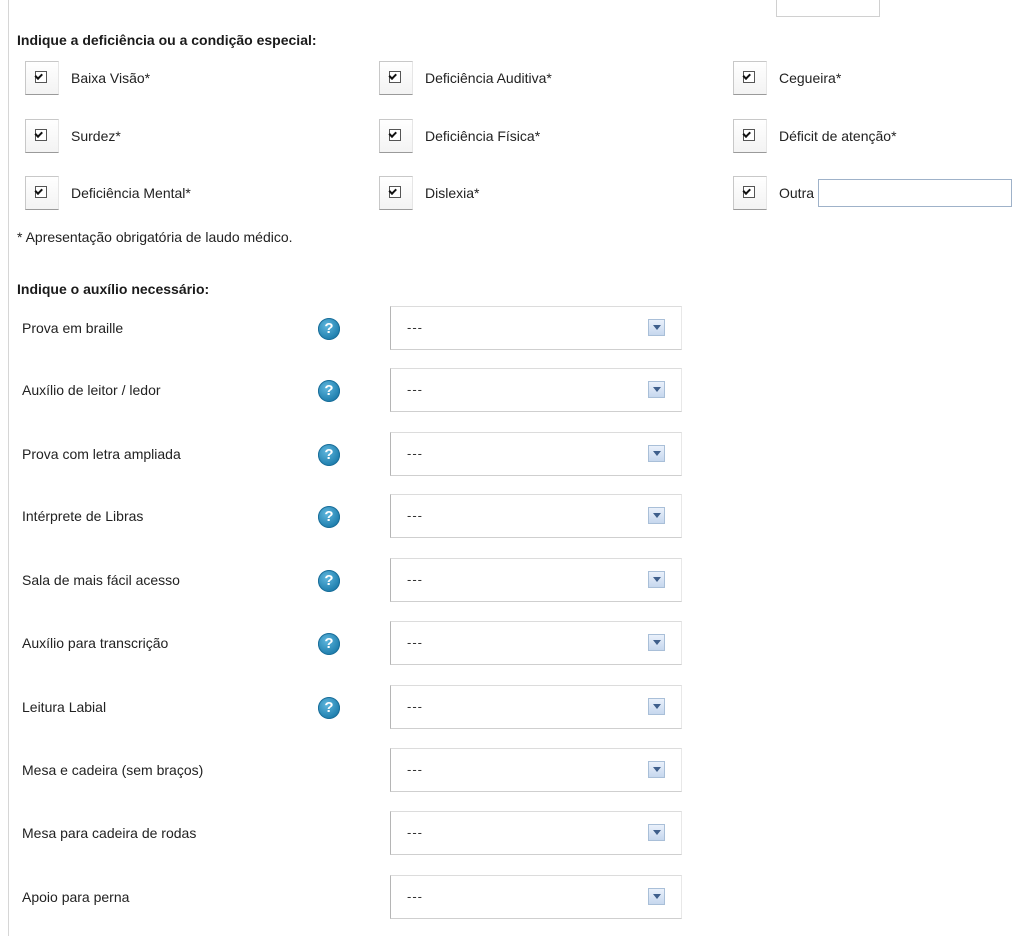  Describe the element at coordinates (96, 136) in the screenshot. I see `checkbox-label: Surdez*` at that location.